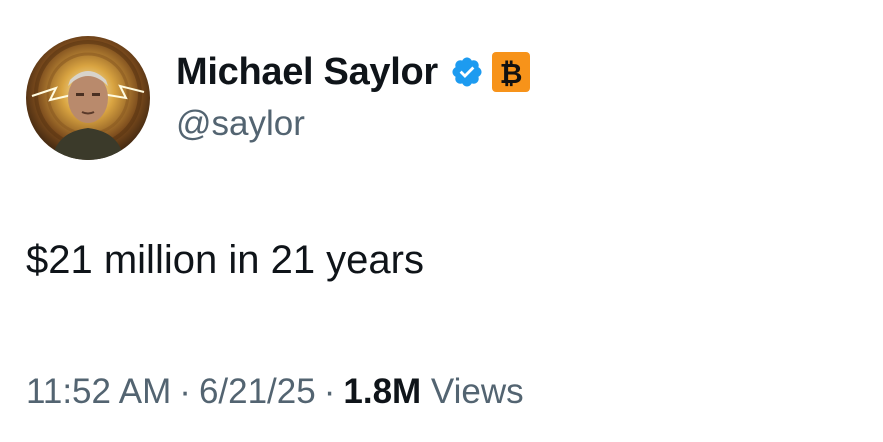  I want to click on bitcoin-icon: ₿, so click(510, 72).